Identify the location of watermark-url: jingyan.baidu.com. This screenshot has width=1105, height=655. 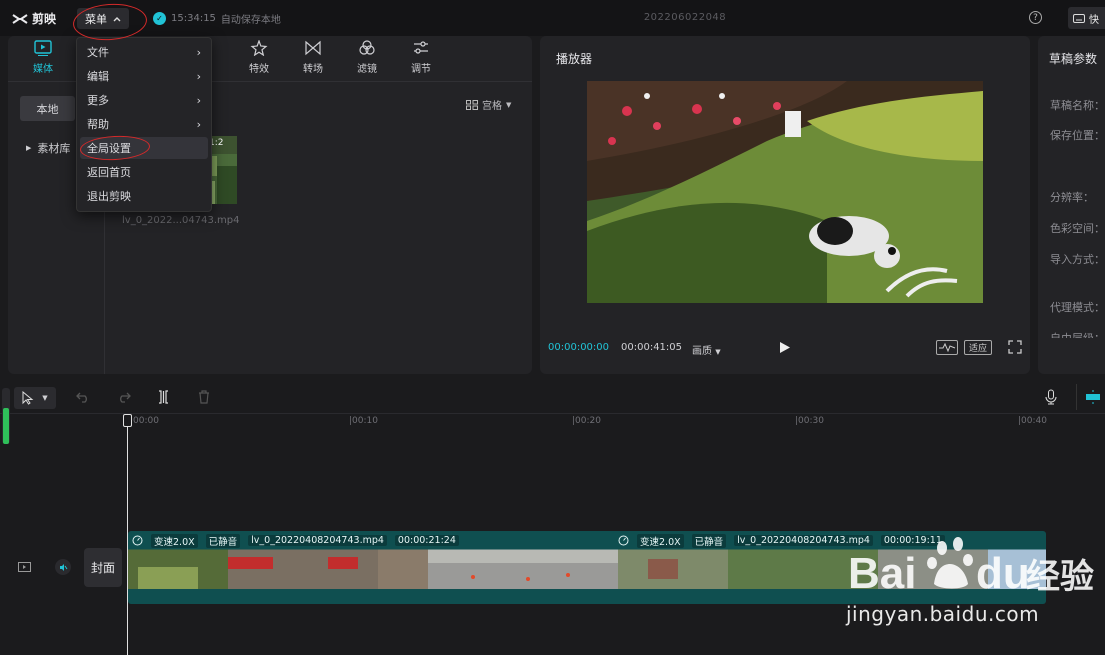
(943, 614).